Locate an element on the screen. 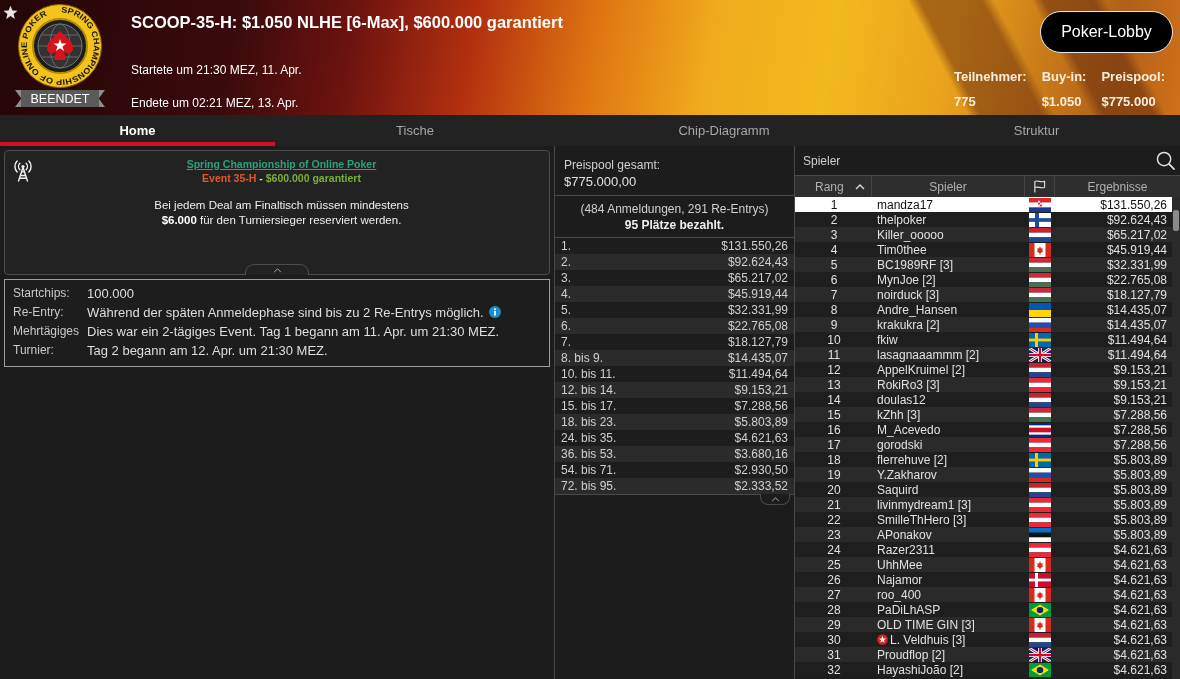 The width and height of the screenshot is (1180, 679). event-heading: Event 35-H - $600.000 garantiert is located at coordinates (281, 178).